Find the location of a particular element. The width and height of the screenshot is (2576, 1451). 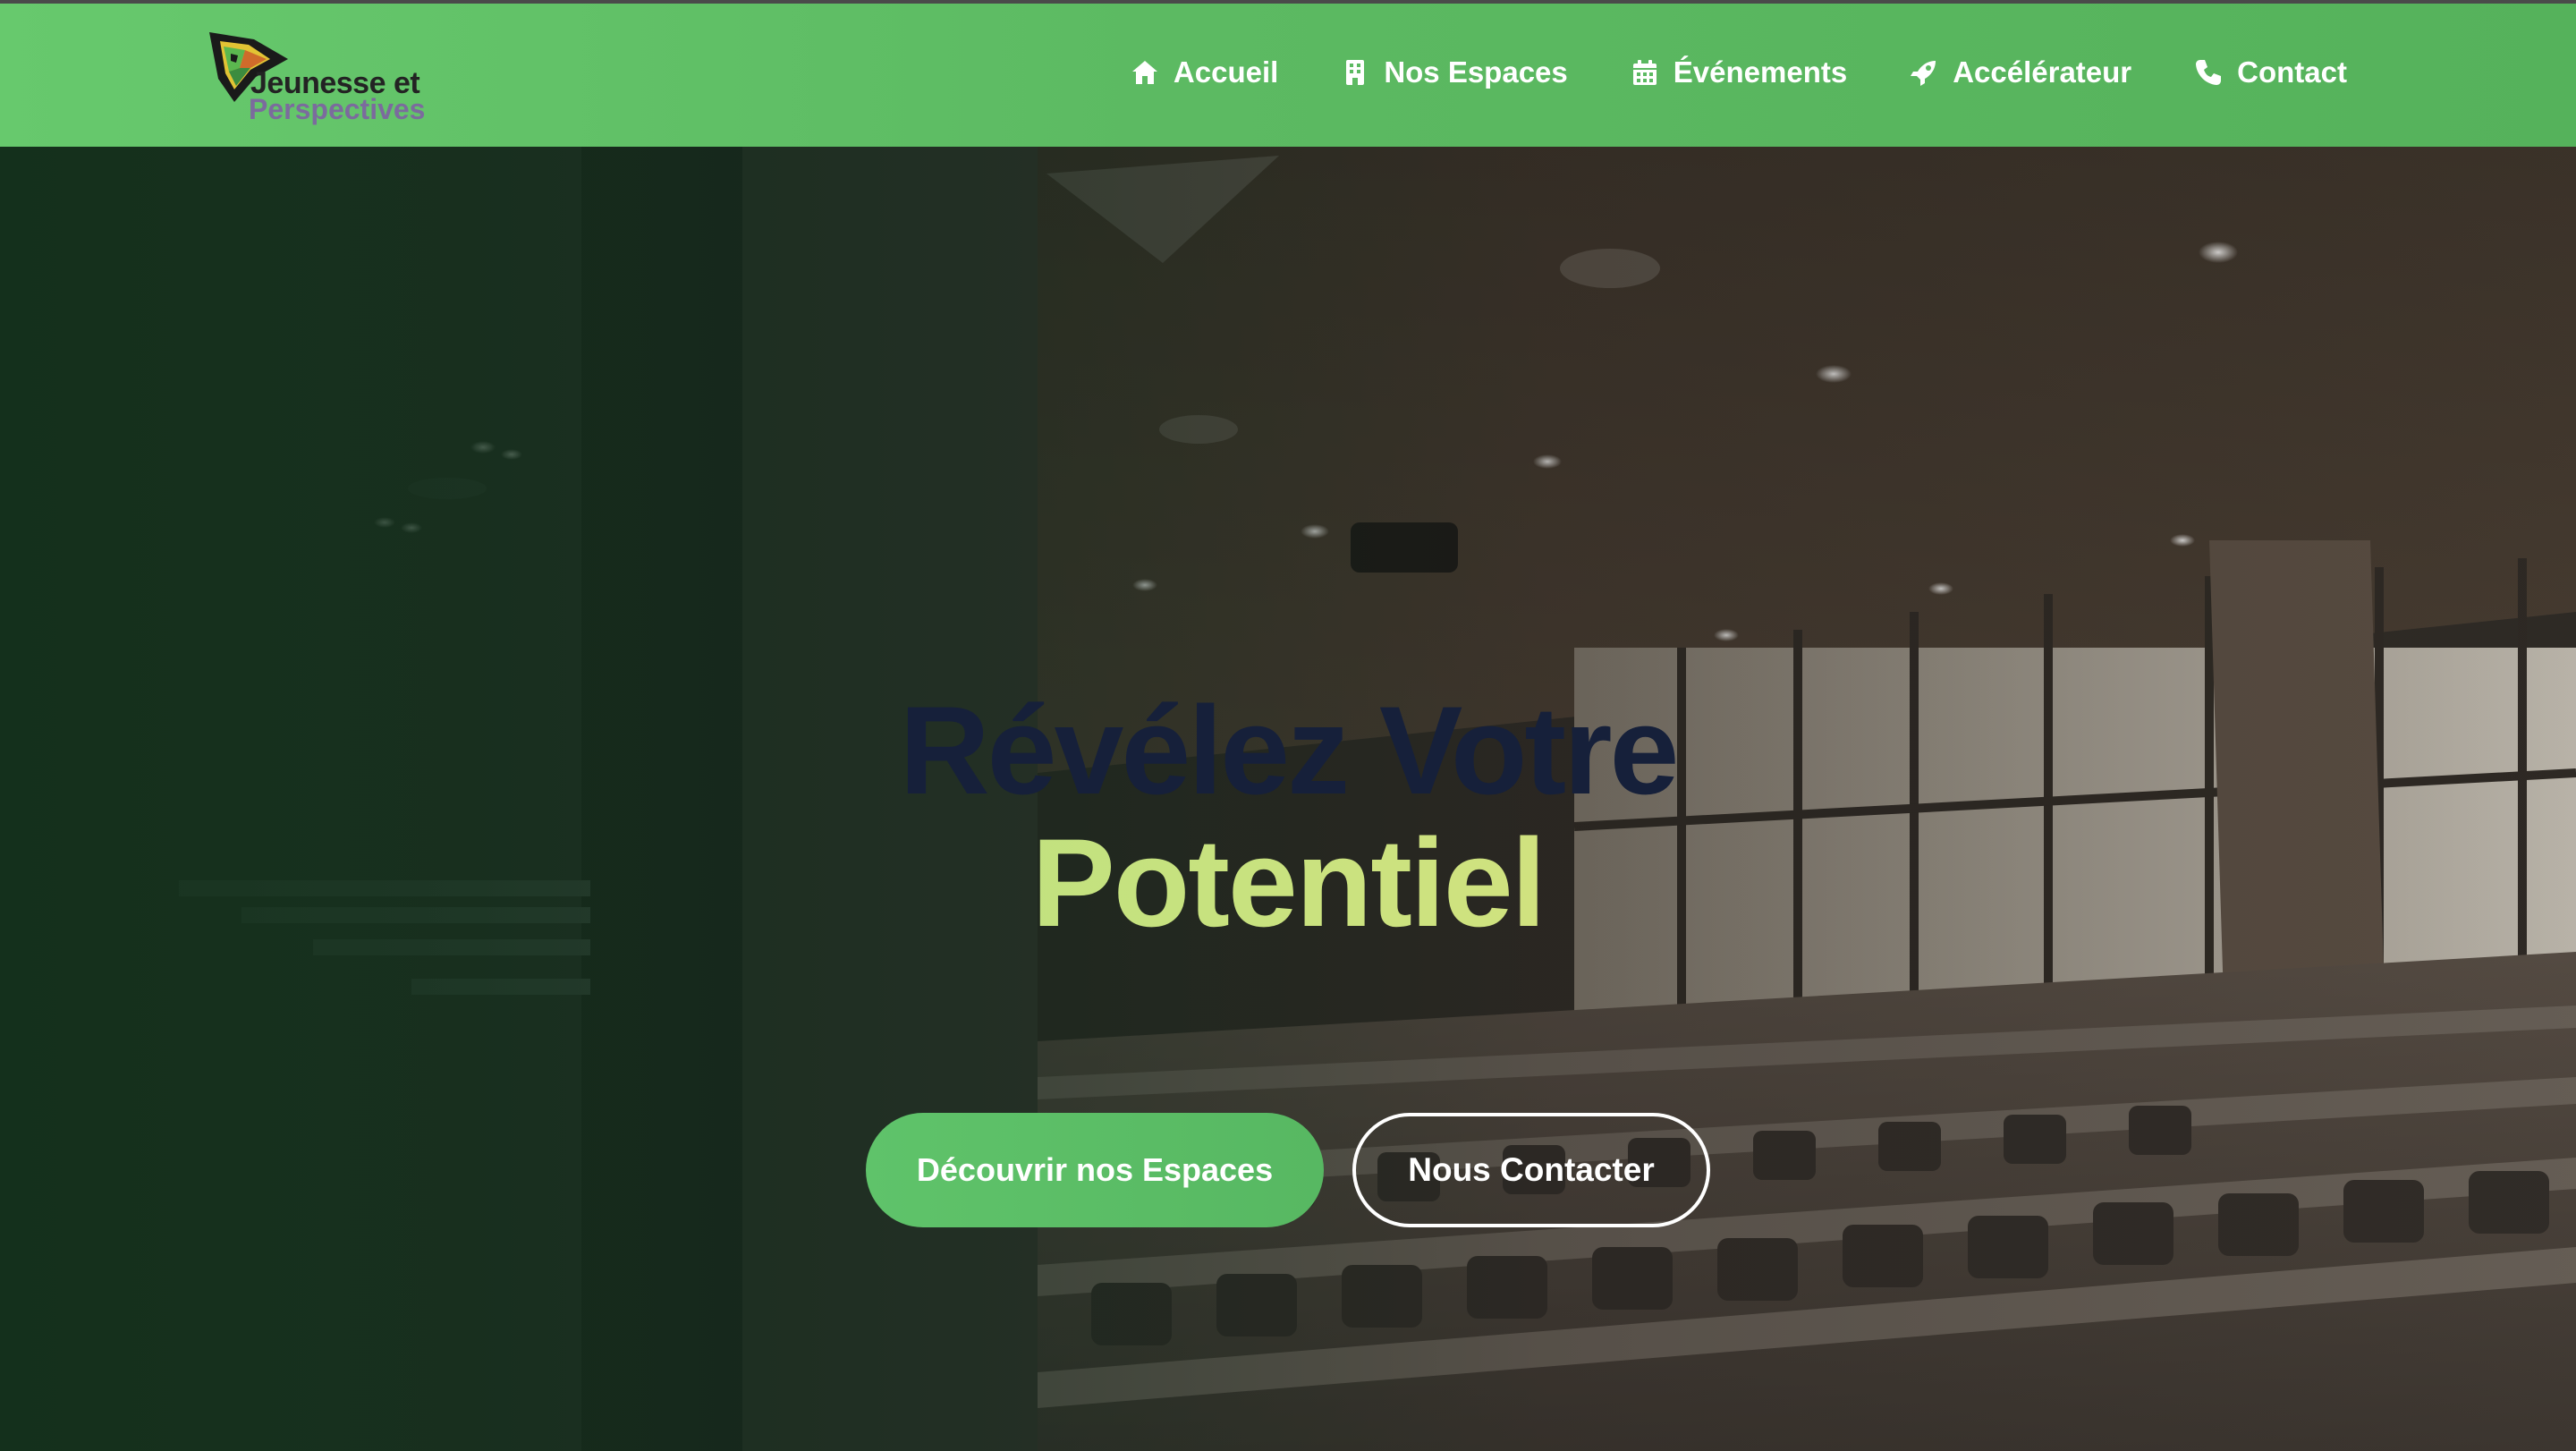

hero-title-line2: Potentiel is located at coordinates (1288, 883).